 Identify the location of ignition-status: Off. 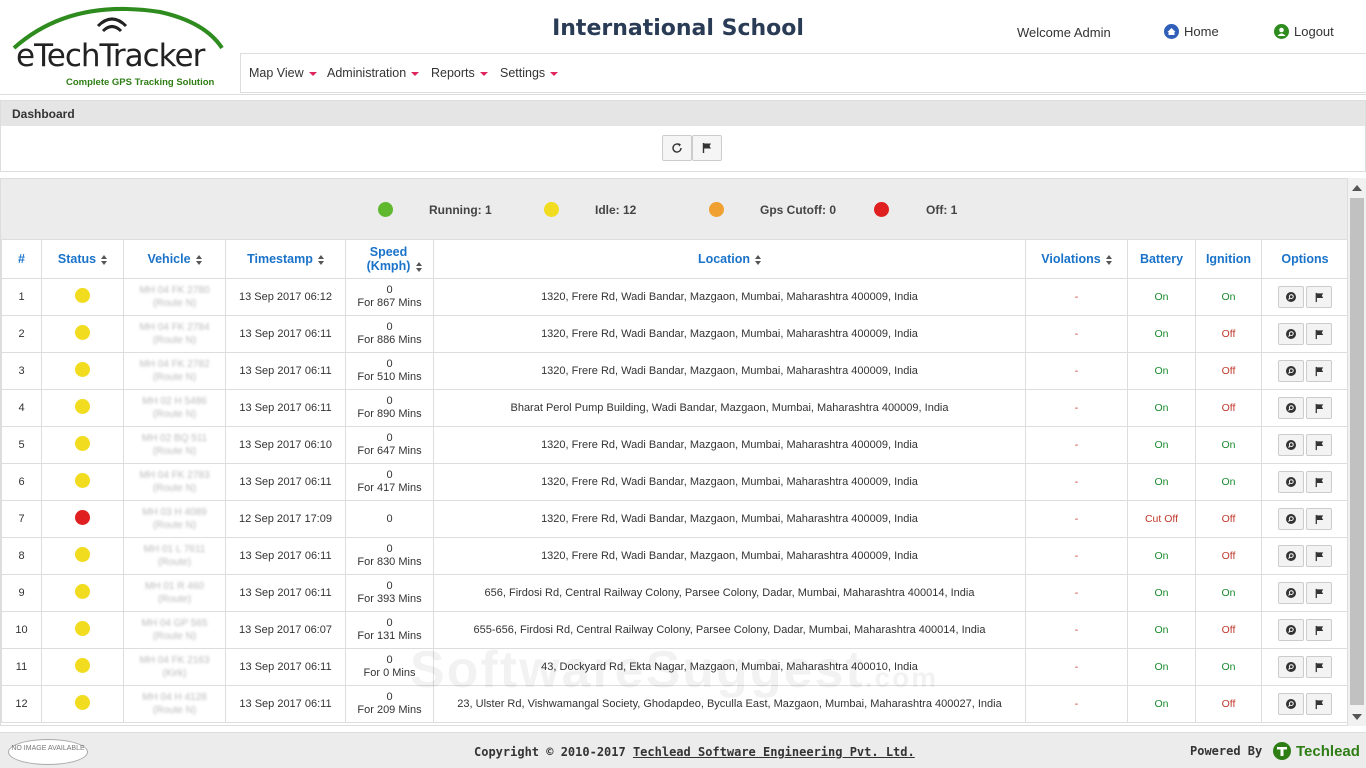
(1228, 555).